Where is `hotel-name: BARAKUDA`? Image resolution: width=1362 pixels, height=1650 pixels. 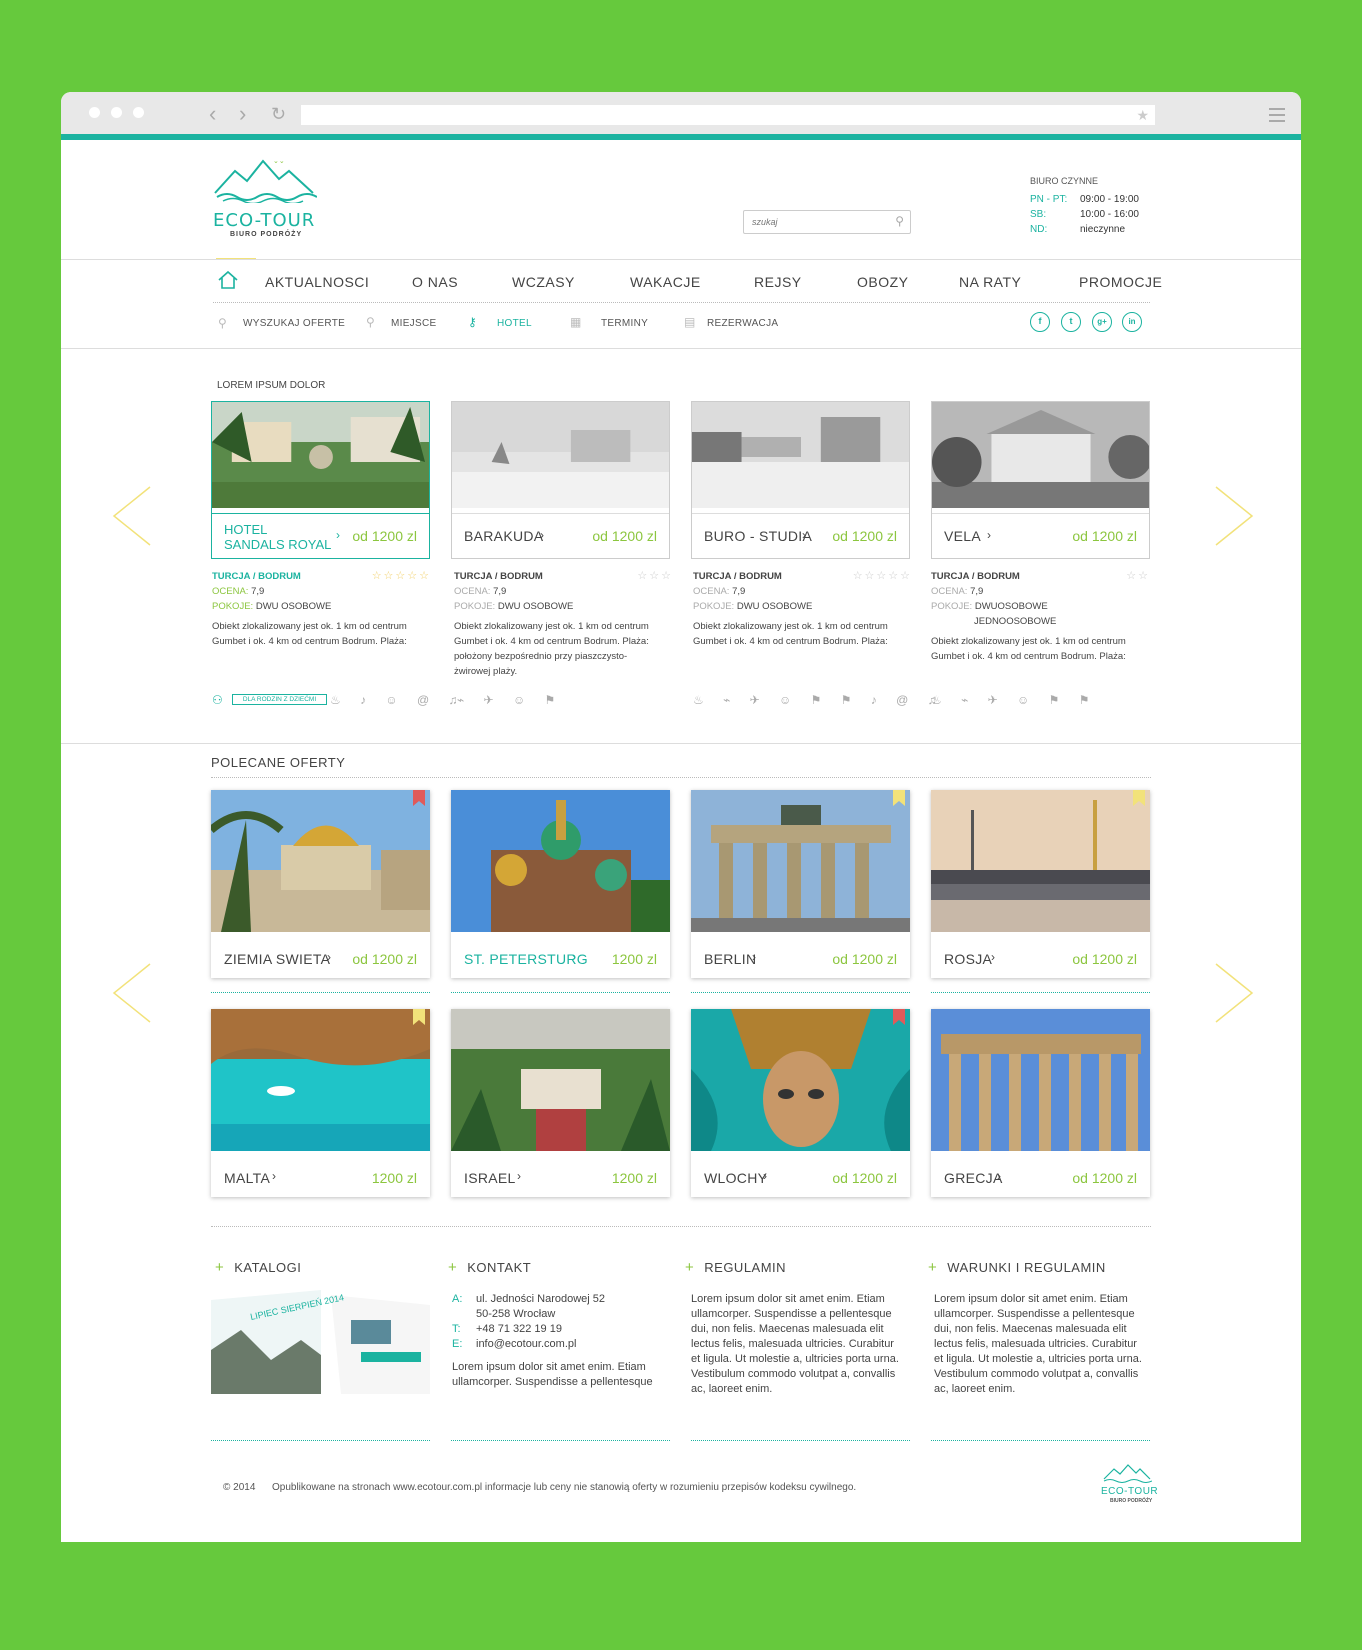 hotel-name: BARAKUDA is located at coordinates (504, 536).